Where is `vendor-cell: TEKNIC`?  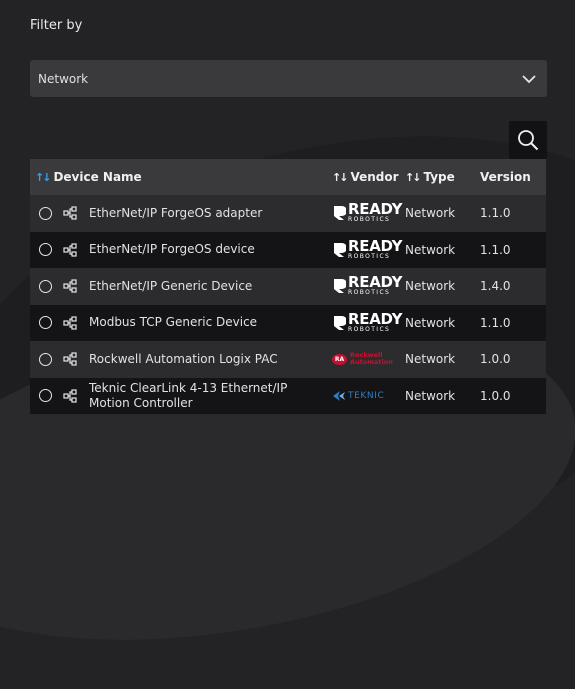
vendor-cell: TEKNIC is located at coordinates (368, 396).